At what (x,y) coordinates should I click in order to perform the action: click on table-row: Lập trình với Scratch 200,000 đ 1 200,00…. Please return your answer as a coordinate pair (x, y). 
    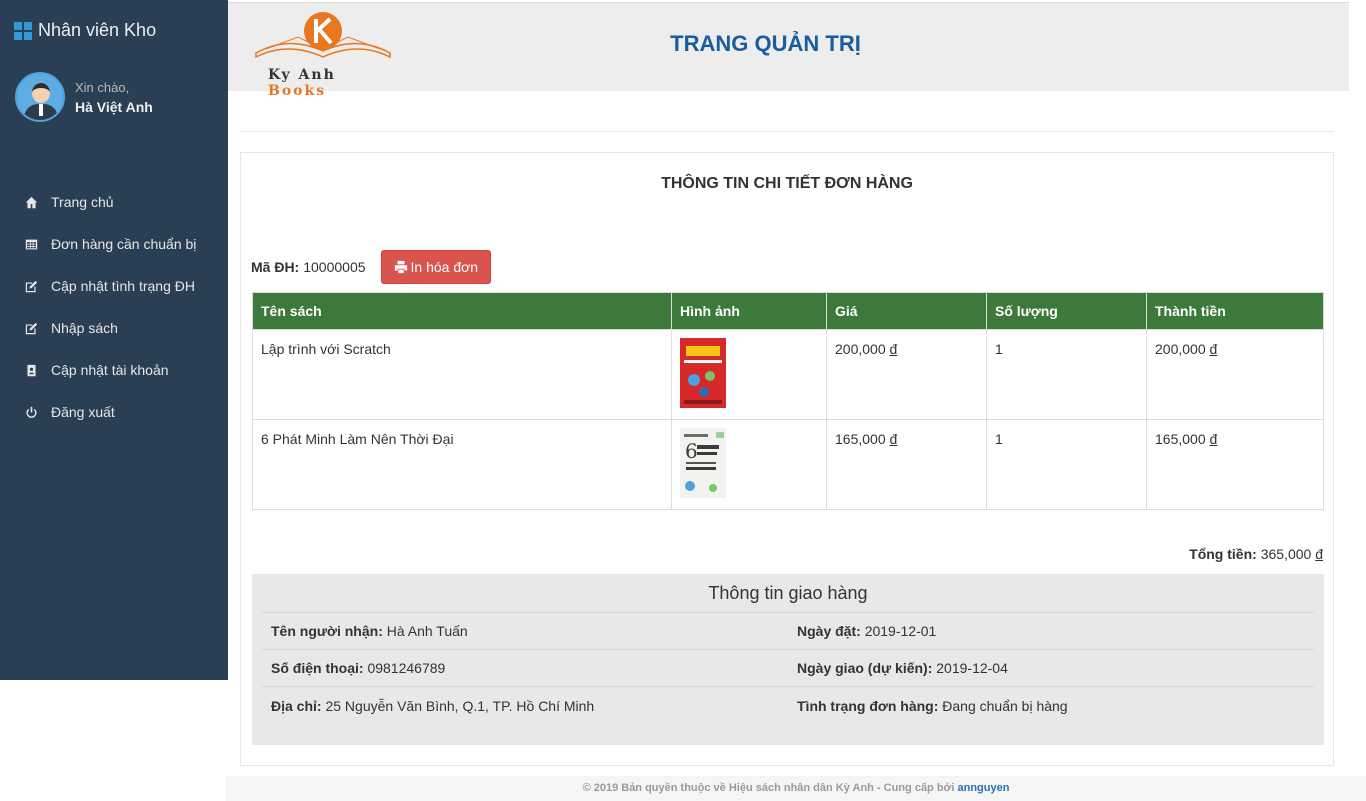
    Looking at the image, I should click on (788, 374).